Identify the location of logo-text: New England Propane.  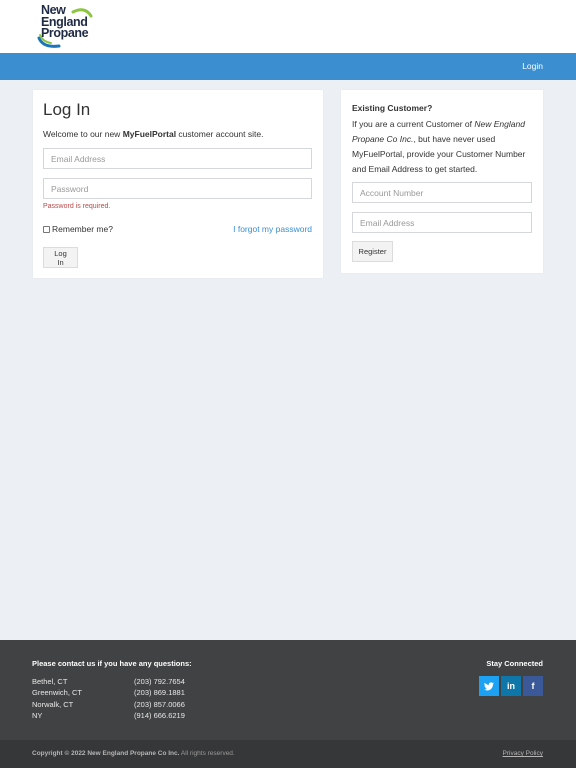
(65, 22).